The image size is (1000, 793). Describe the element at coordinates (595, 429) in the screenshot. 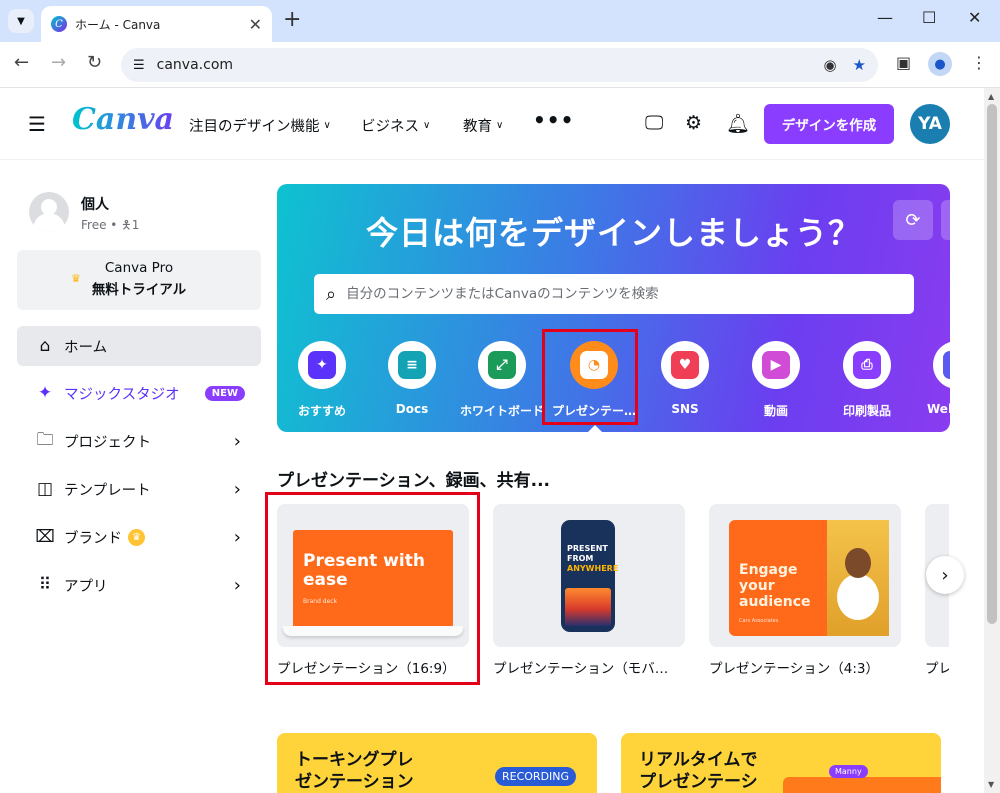

I see `selection-pointer` at that location.